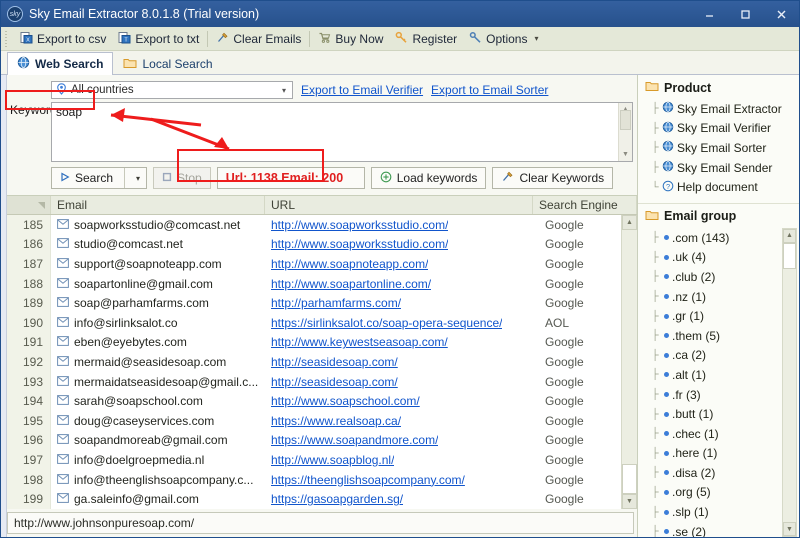 This screenshot has height=538, width=800. What do you see at coordinates (553, 178) in the screenshot?
I see `clear-keywords-button: Clear Keywords` at bounding box center [553, 178].